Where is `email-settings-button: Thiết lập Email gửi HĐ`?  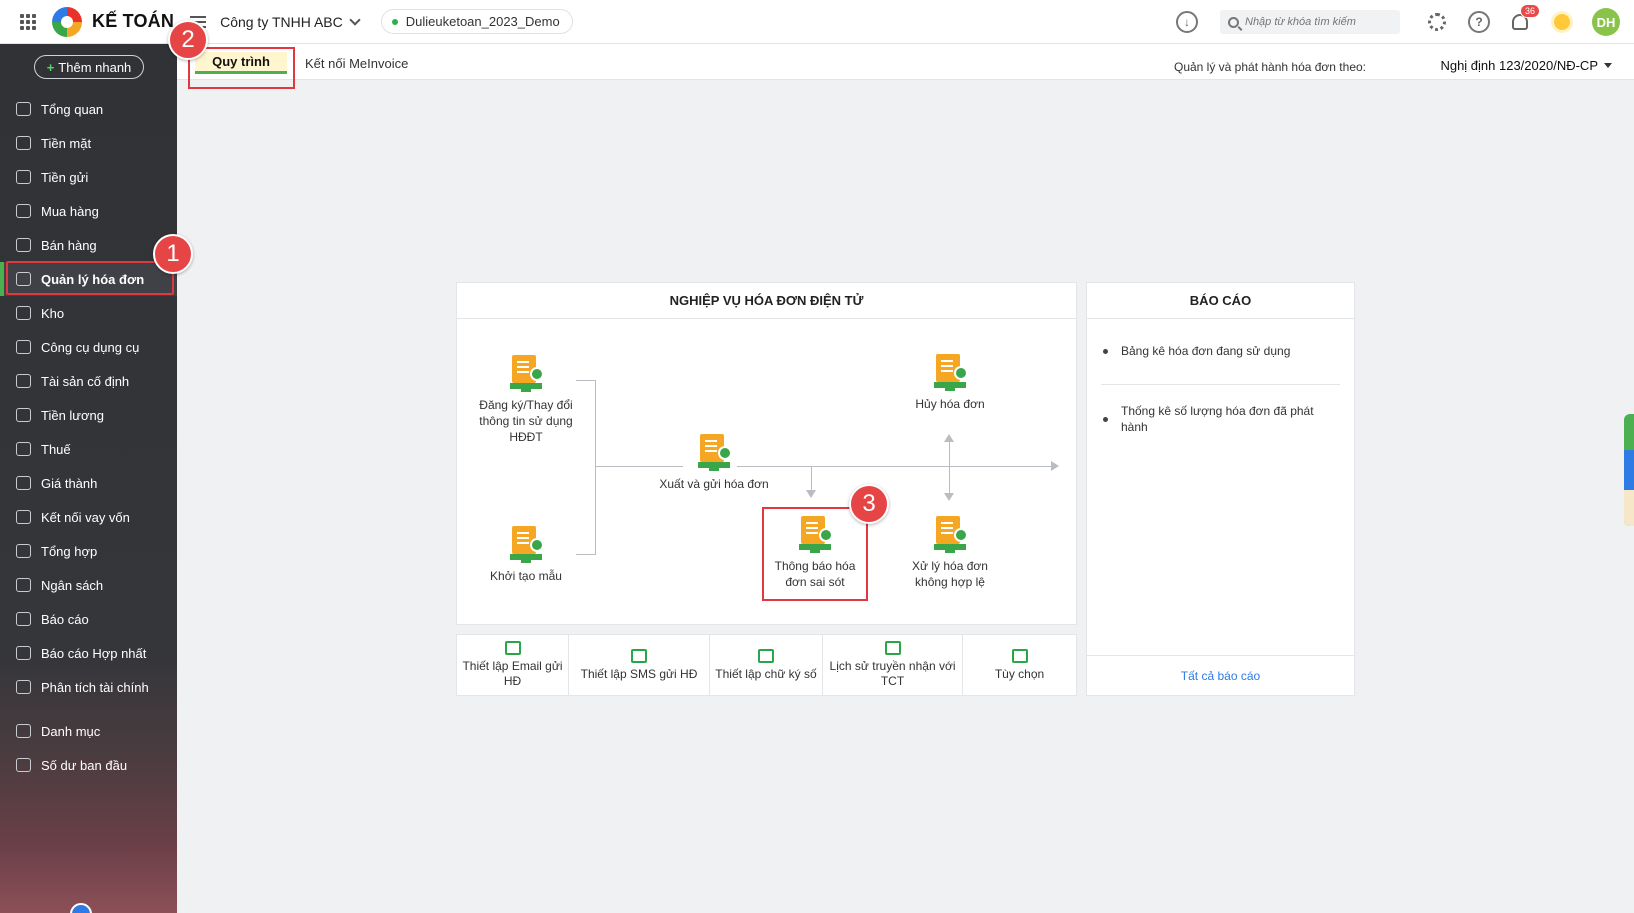 email-settings-button: Thiết lập Email gửi HĐ is located at coordinates (513, 665).